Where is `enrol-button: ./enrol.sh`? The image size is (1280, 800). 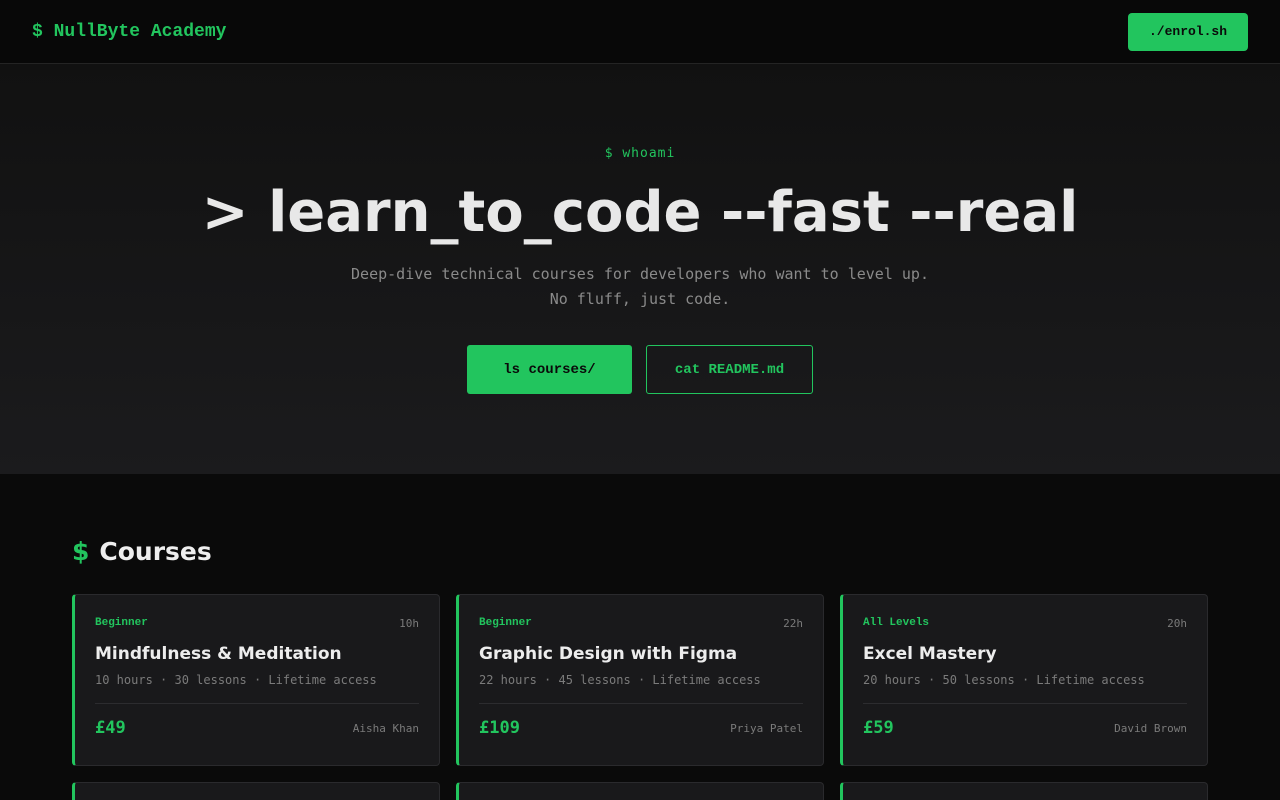
enrol-button: ./enrol.sh is located at coordinates (1188, 31).